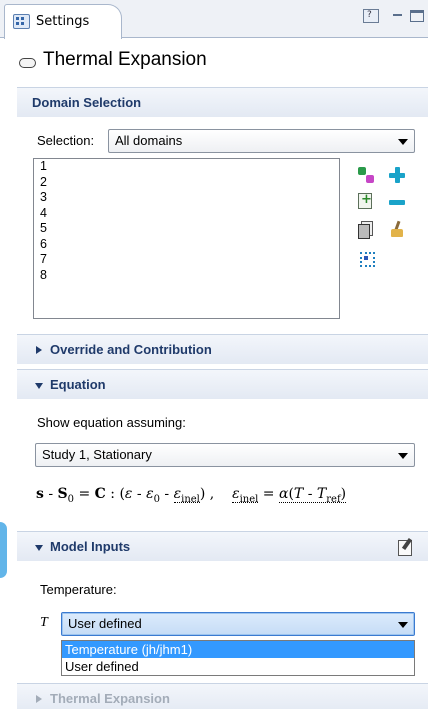 The image size is (428, 709). What do you see at coordinates (90, 546) in the screenshot?
I see `section-model-inputs-label: Model Inputs` at bounding box center [90, 546].